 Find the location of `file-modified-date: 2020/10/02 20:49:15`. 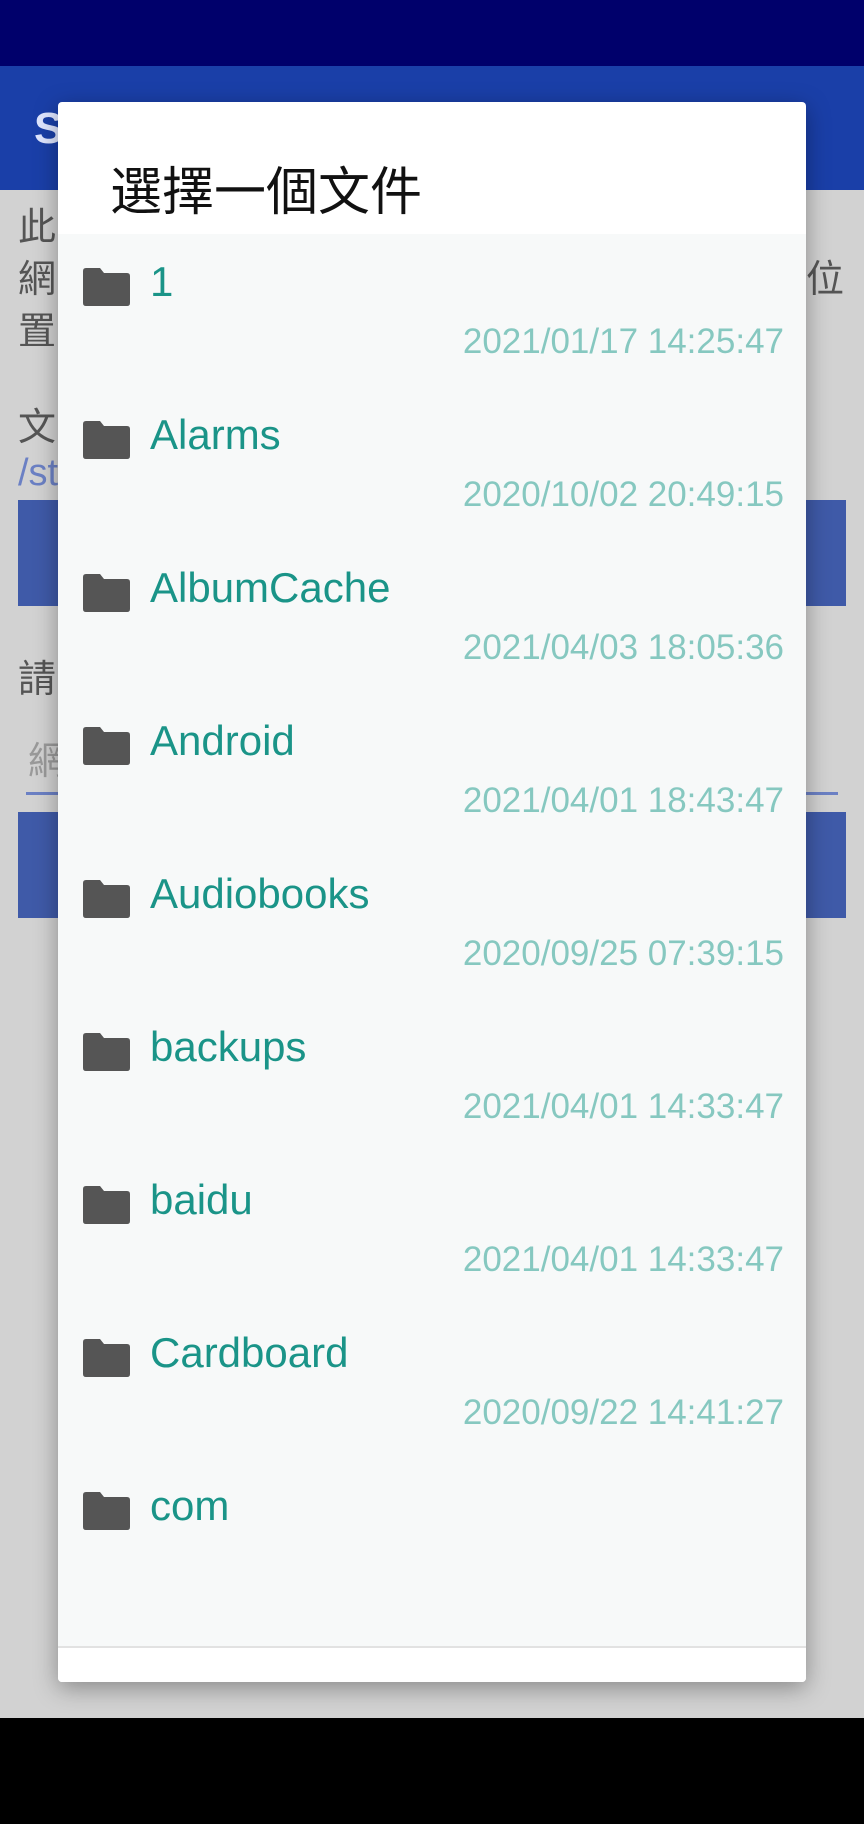

file-modified-date: 2020/10/02 20:49:15 is located at coordinates (623, 494).